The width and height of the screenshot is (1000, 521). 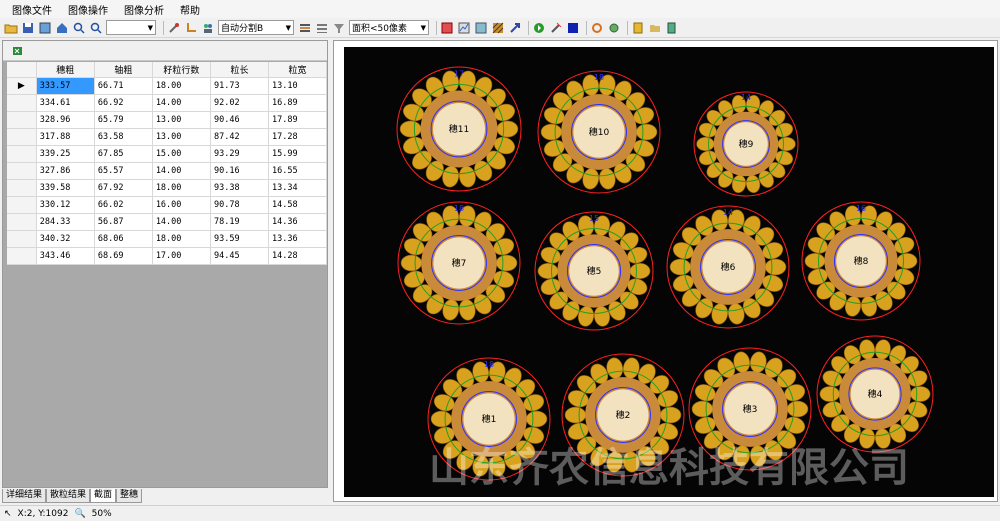 I want to click on table-cell: 87.42, so click(x=239, y=137).